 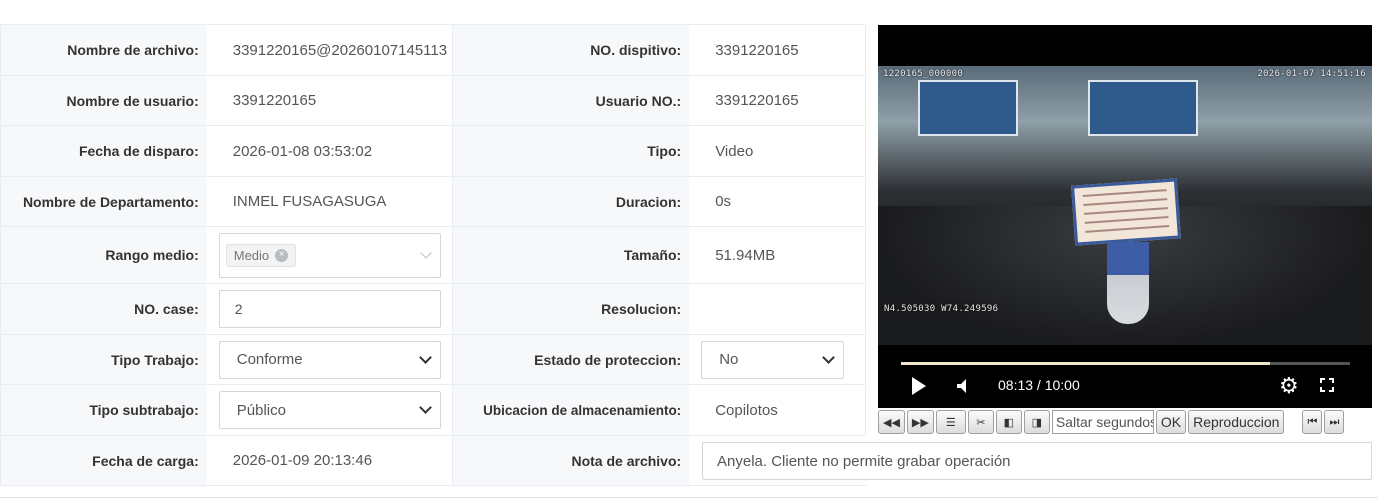 What do you see at coordinates (104, 50) in the screenshot?
I see `label-file-name: Nombre de archivo:` at bounding box center [104, 50].